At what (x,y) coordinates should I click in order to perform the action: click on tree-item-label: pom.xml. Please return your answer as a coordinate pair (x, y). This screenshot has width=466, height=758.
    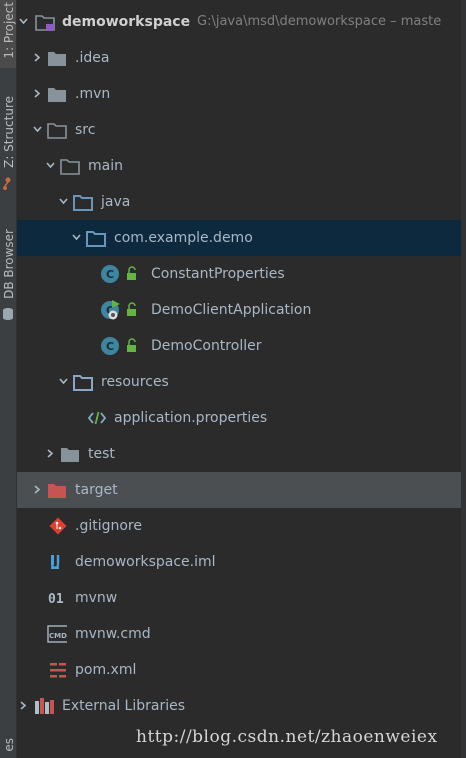
    Looking at the image, I should click on (106, 670).